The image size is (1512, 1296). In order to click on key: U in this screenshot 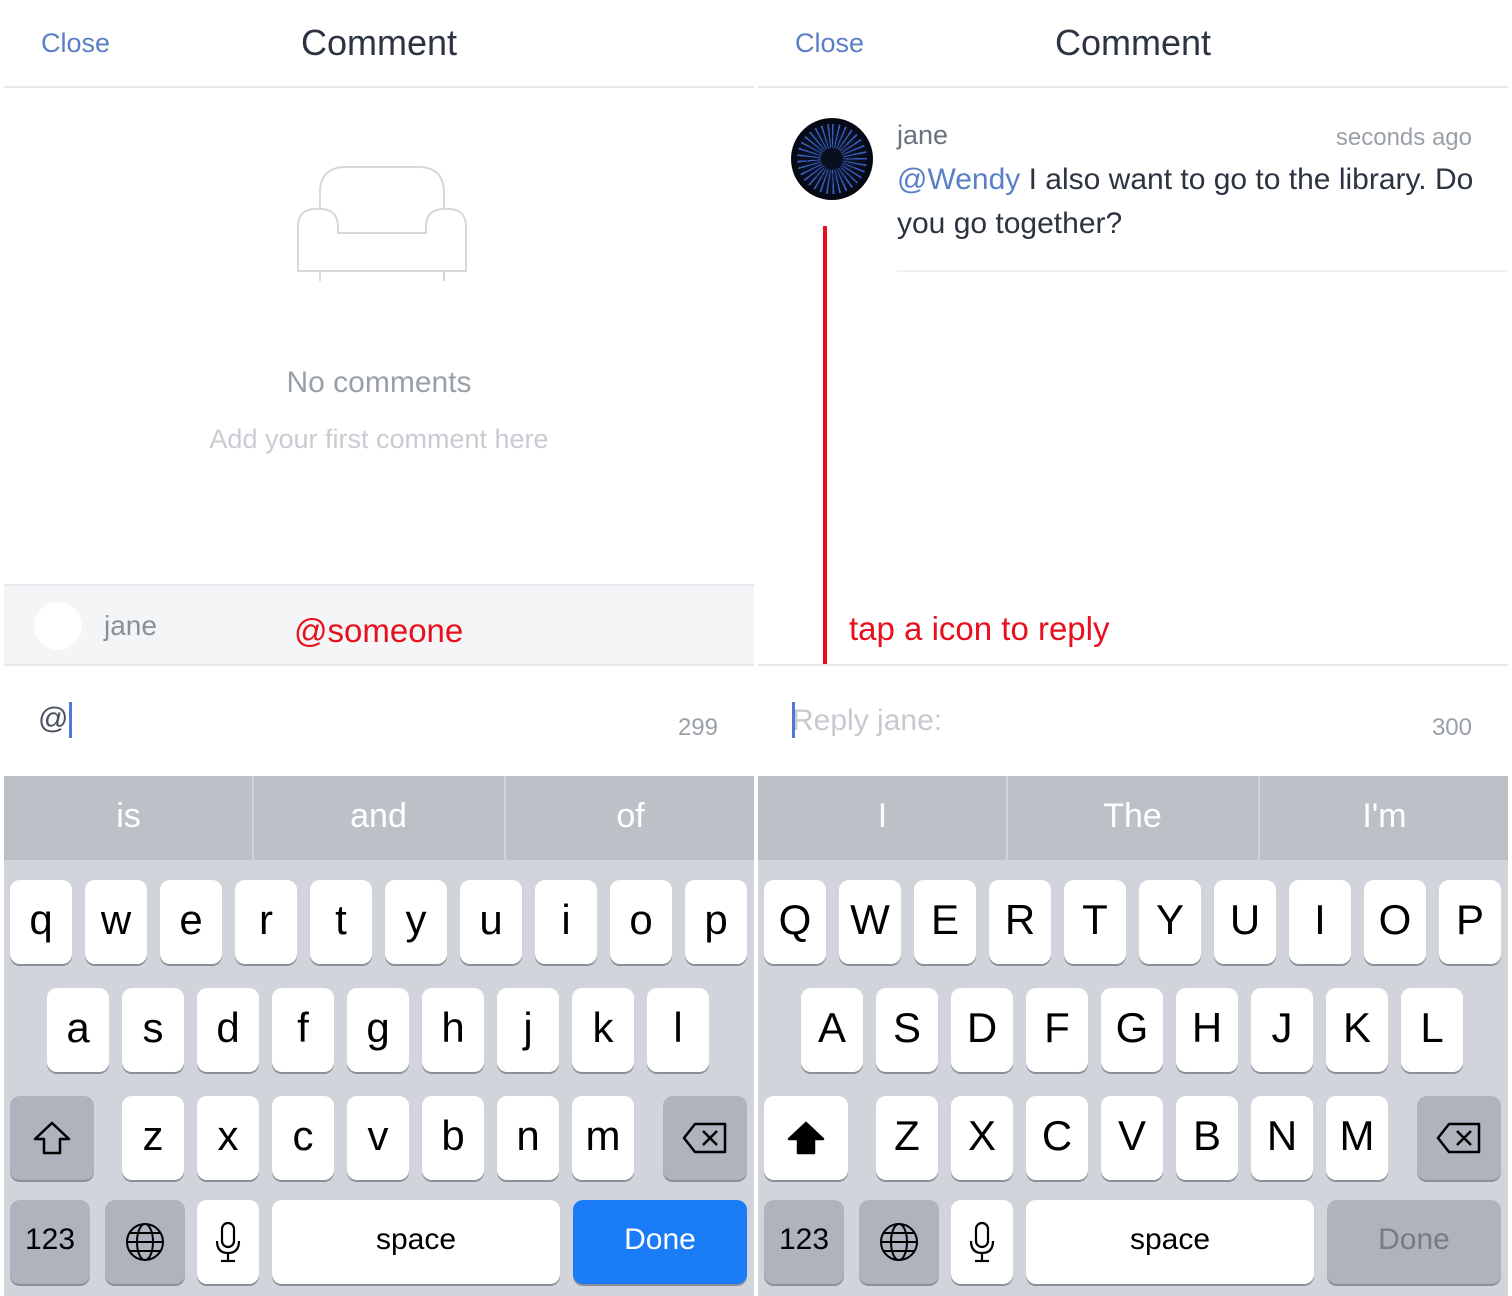, I will do `click(1245, 922)`.